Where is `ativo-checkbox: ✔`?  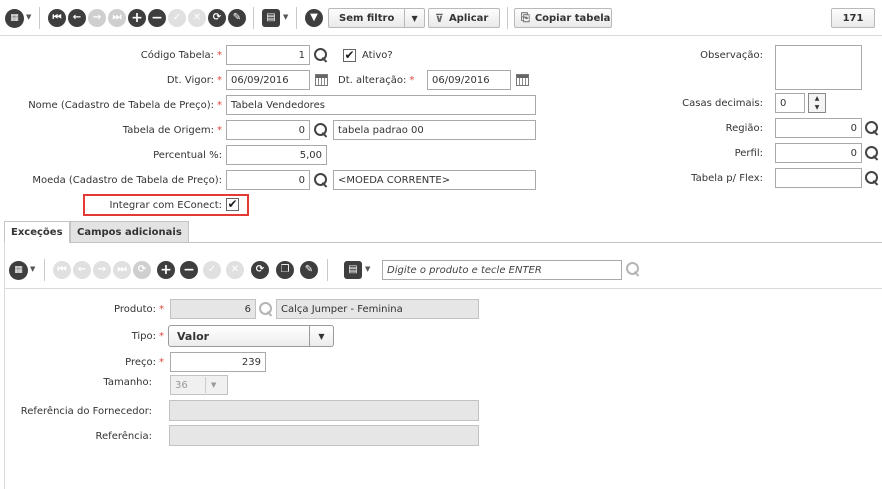
ativo-checkbox: ✔ is located at coordinates (349, 55).